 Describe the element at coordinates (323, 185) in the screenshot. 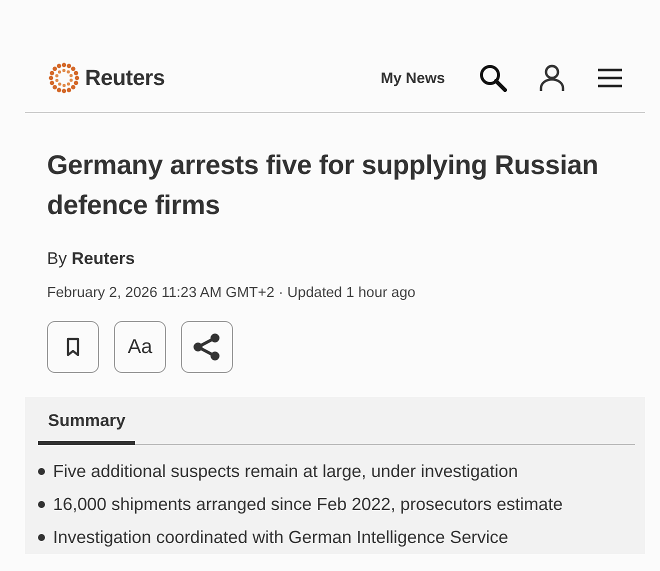

I see `article-headline: Germany arrests five for supplying Russian defence firms` at that location.